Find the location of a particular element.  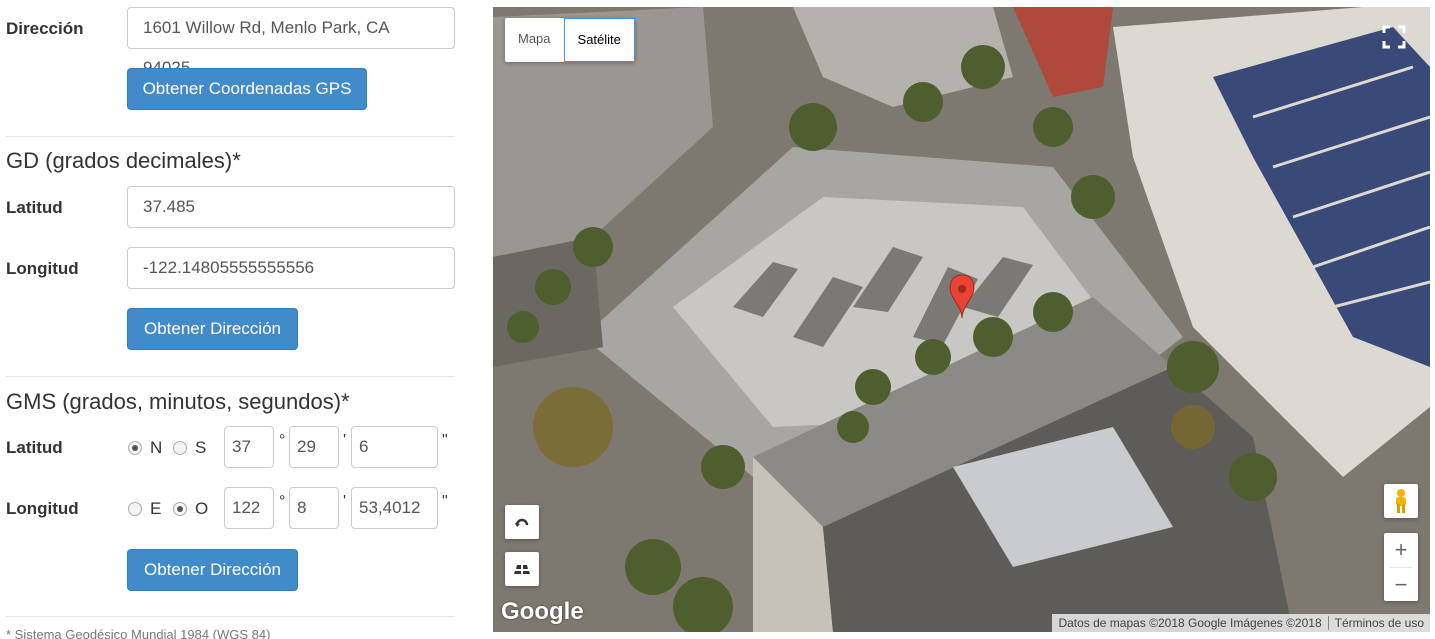

zoom-in-button: + is located at coordinates (1401, 550).